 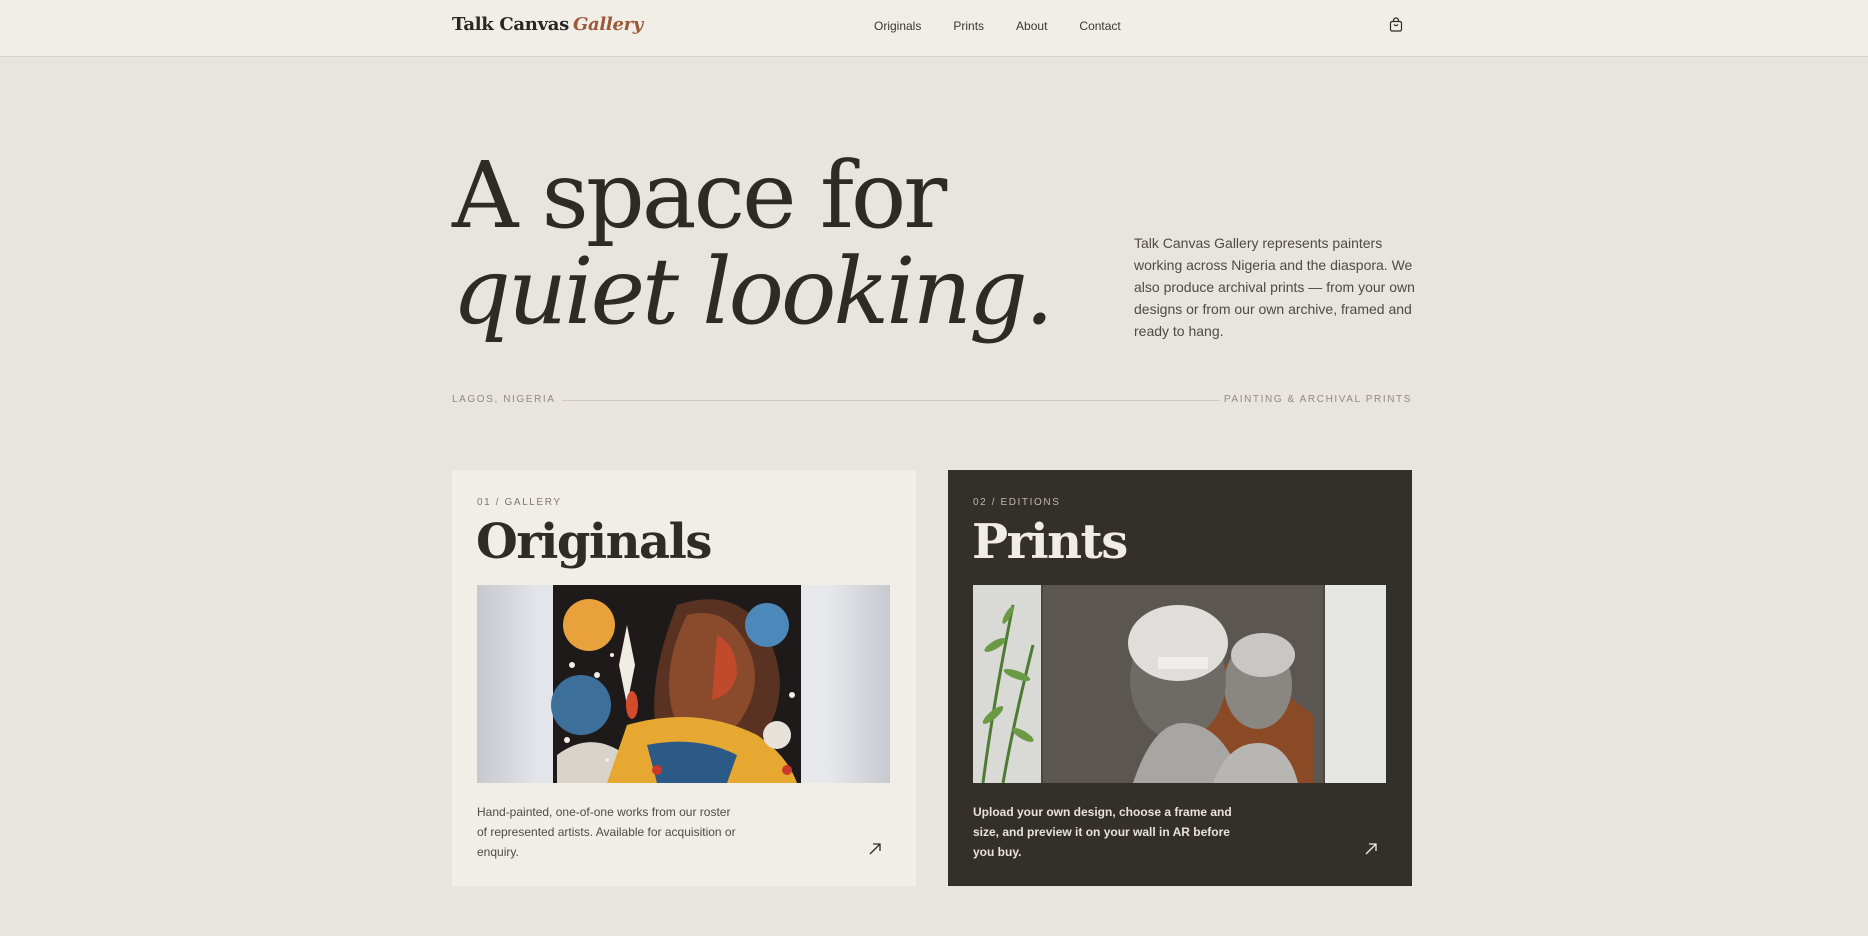 What do you see at coordinates (1050, 542) in the screenshot?
I see `card-title: Prints` at bounding box center [1050, 542].